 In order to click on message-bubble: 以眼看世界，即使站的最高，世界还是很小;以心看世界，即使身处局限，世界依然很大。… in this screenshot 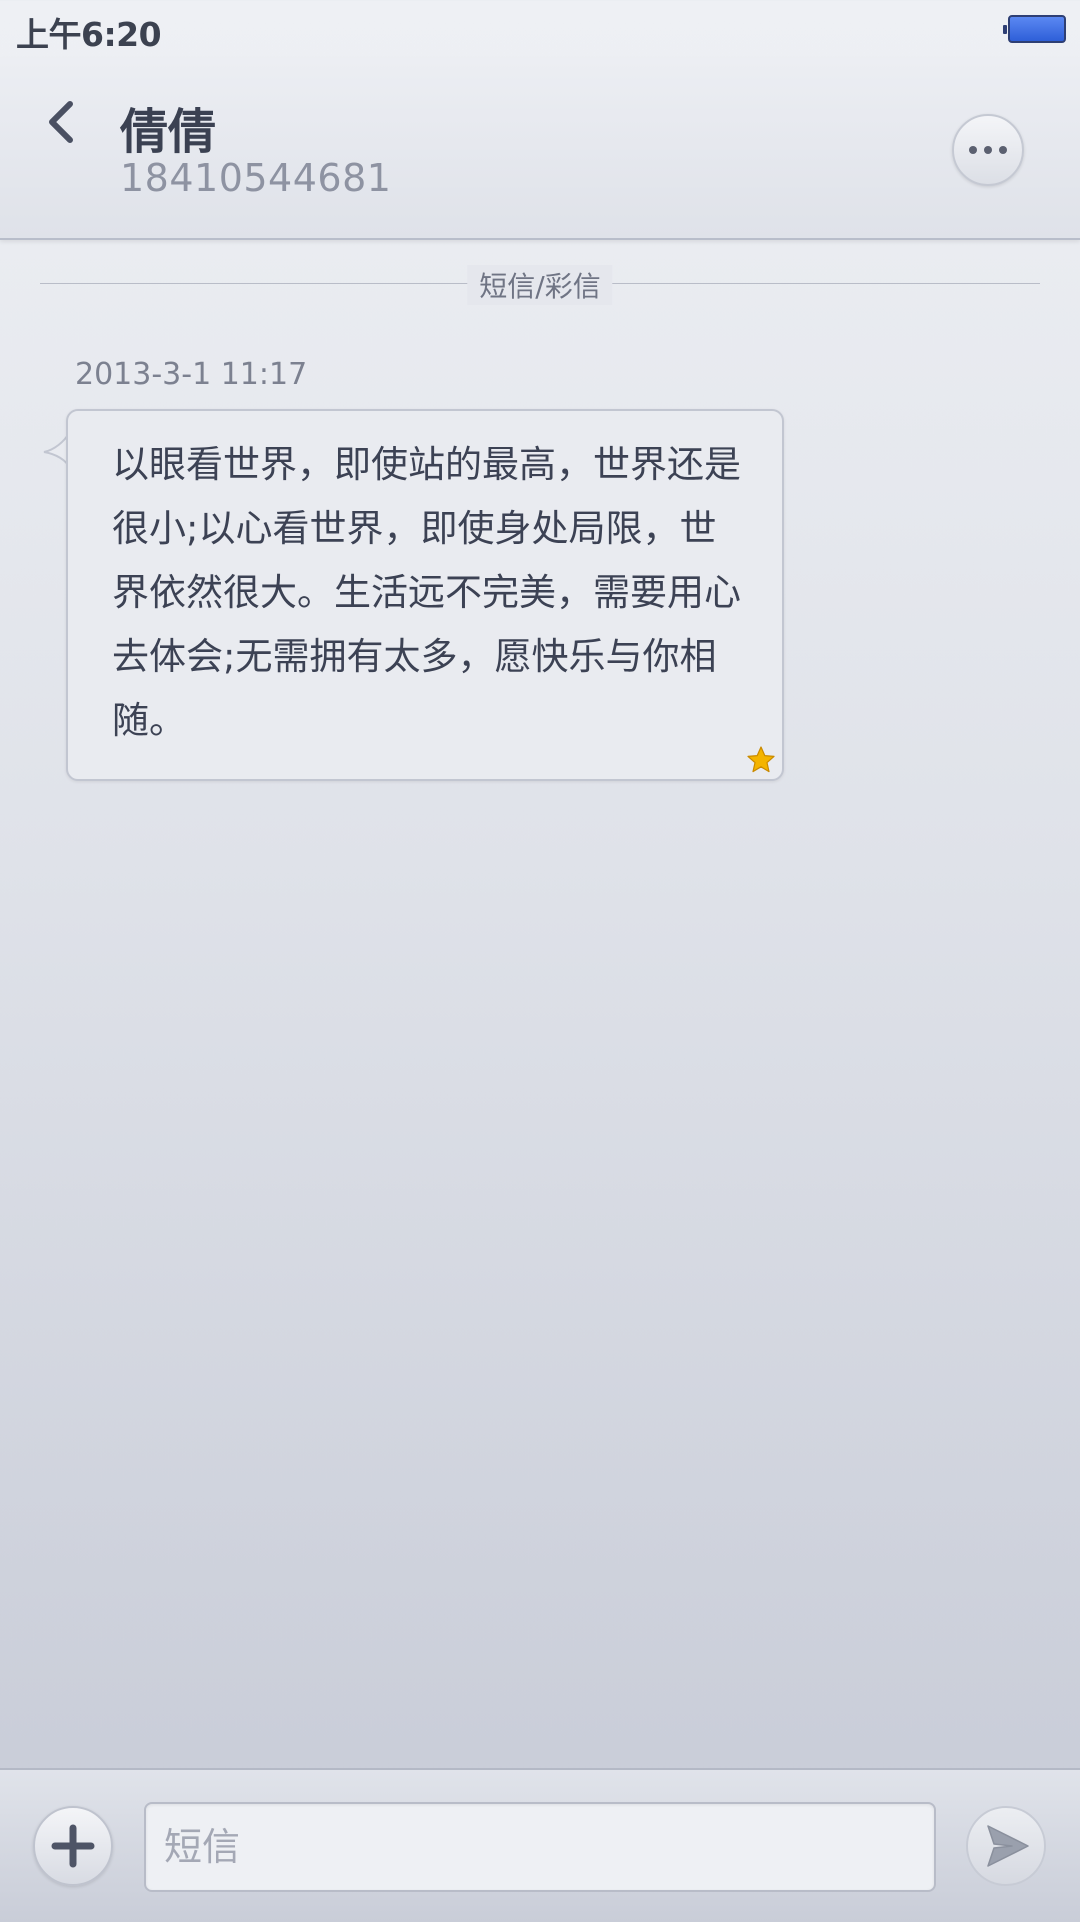, I will do `click(425, 595)`.